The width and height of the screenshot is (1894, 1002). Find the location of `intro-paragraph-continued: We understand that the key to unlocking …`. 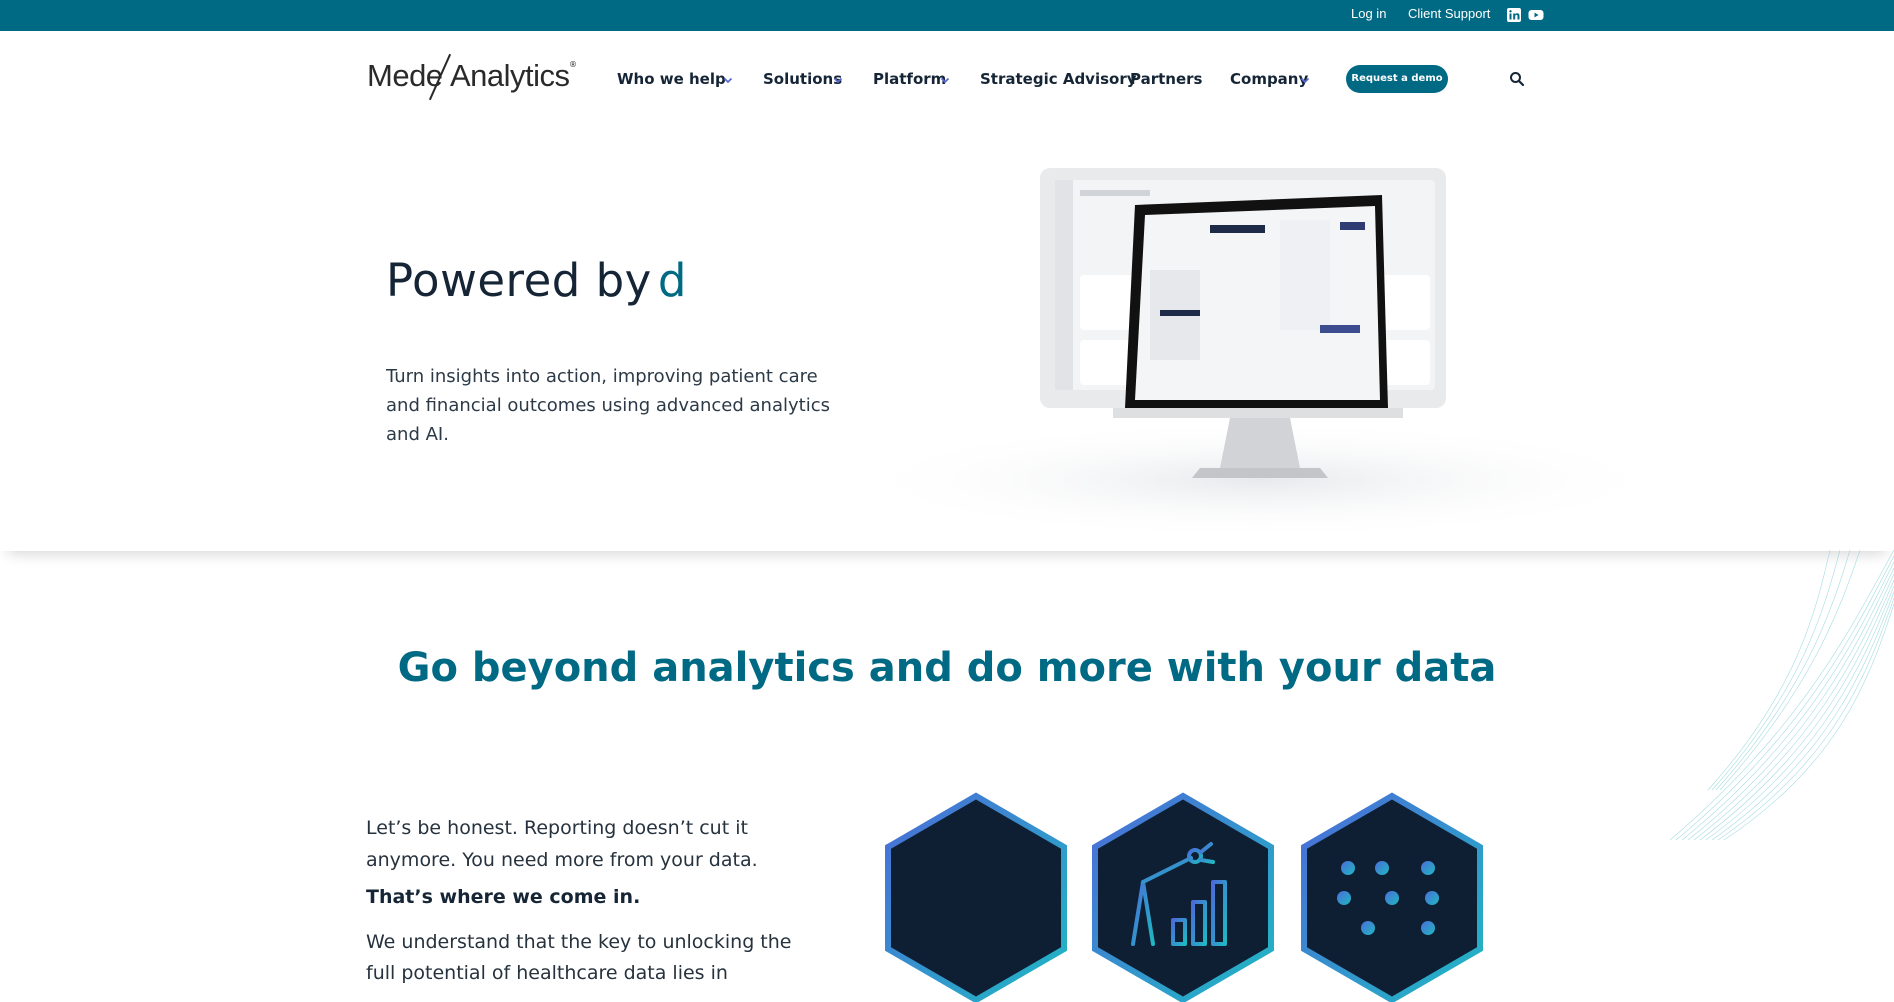

intro-paragraph-continued: We understand that the key to unlocking … is located at coordinates (579, 957).